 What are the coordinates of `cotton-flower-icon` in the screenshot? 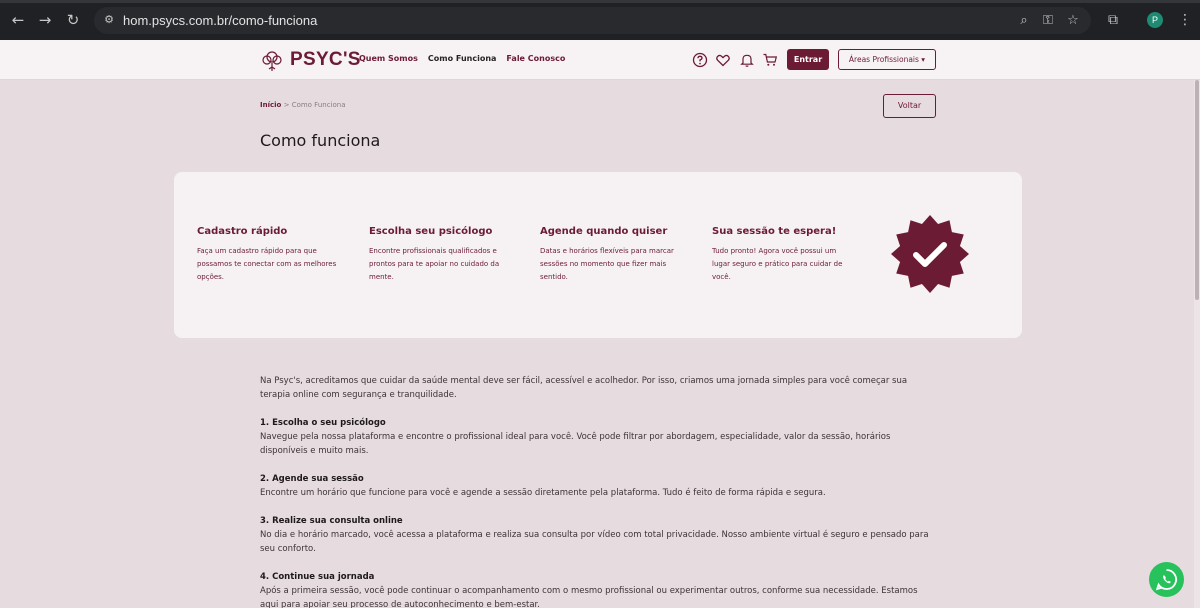 It's located at (272, 61).